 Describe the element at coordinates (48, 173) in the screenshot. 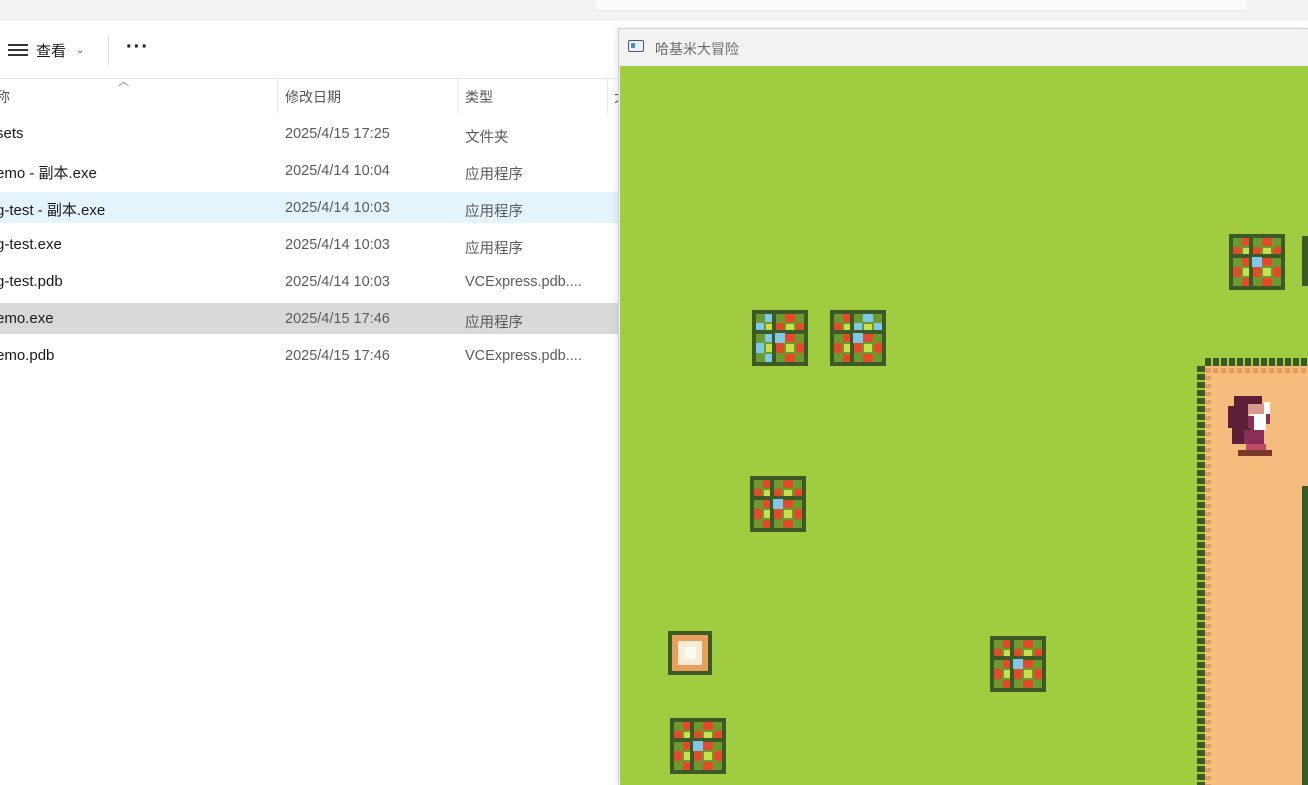

I see `file-name: emo - 副本.exe` at that location.